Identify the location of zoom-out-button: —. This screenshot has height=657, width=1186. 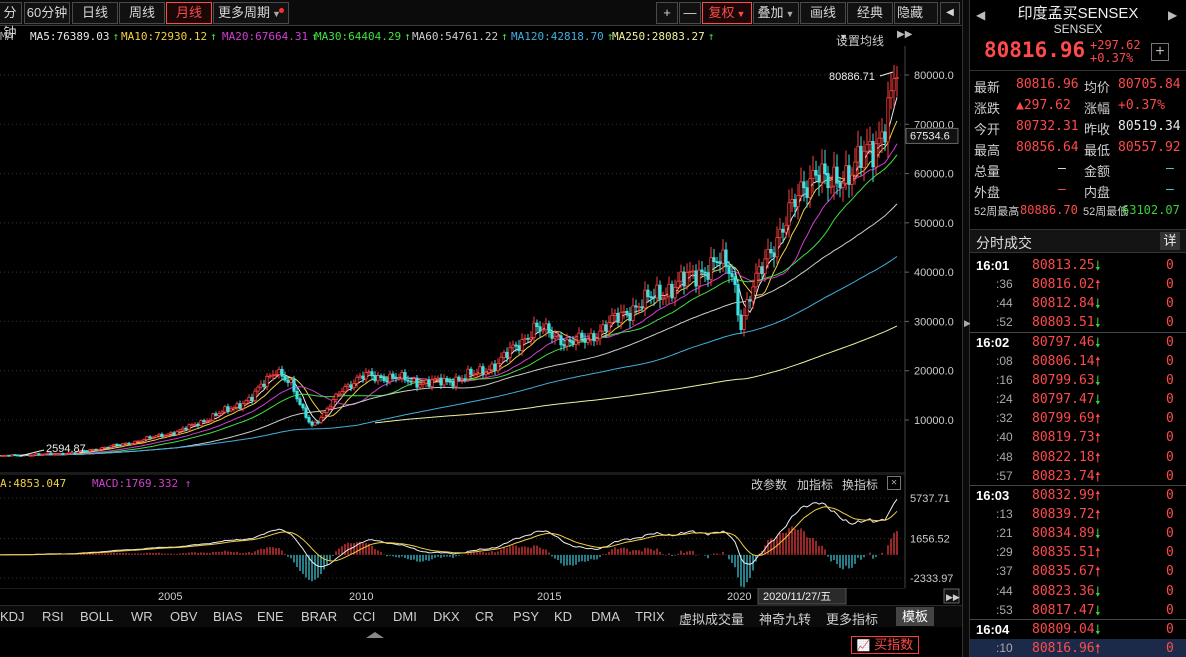
(690, 13).